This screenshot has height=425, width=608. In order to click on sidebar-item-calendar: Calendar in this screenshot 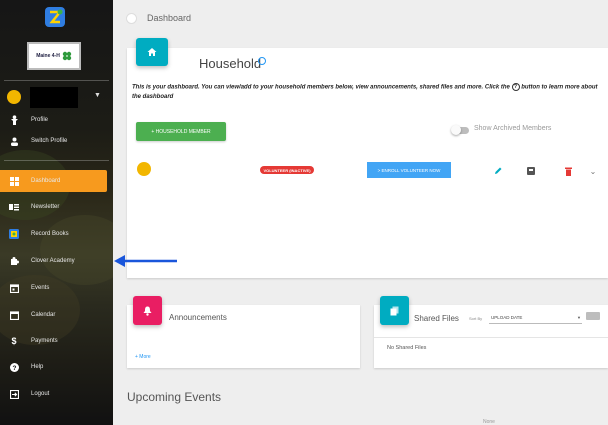, I will do `click(56, 315)`.